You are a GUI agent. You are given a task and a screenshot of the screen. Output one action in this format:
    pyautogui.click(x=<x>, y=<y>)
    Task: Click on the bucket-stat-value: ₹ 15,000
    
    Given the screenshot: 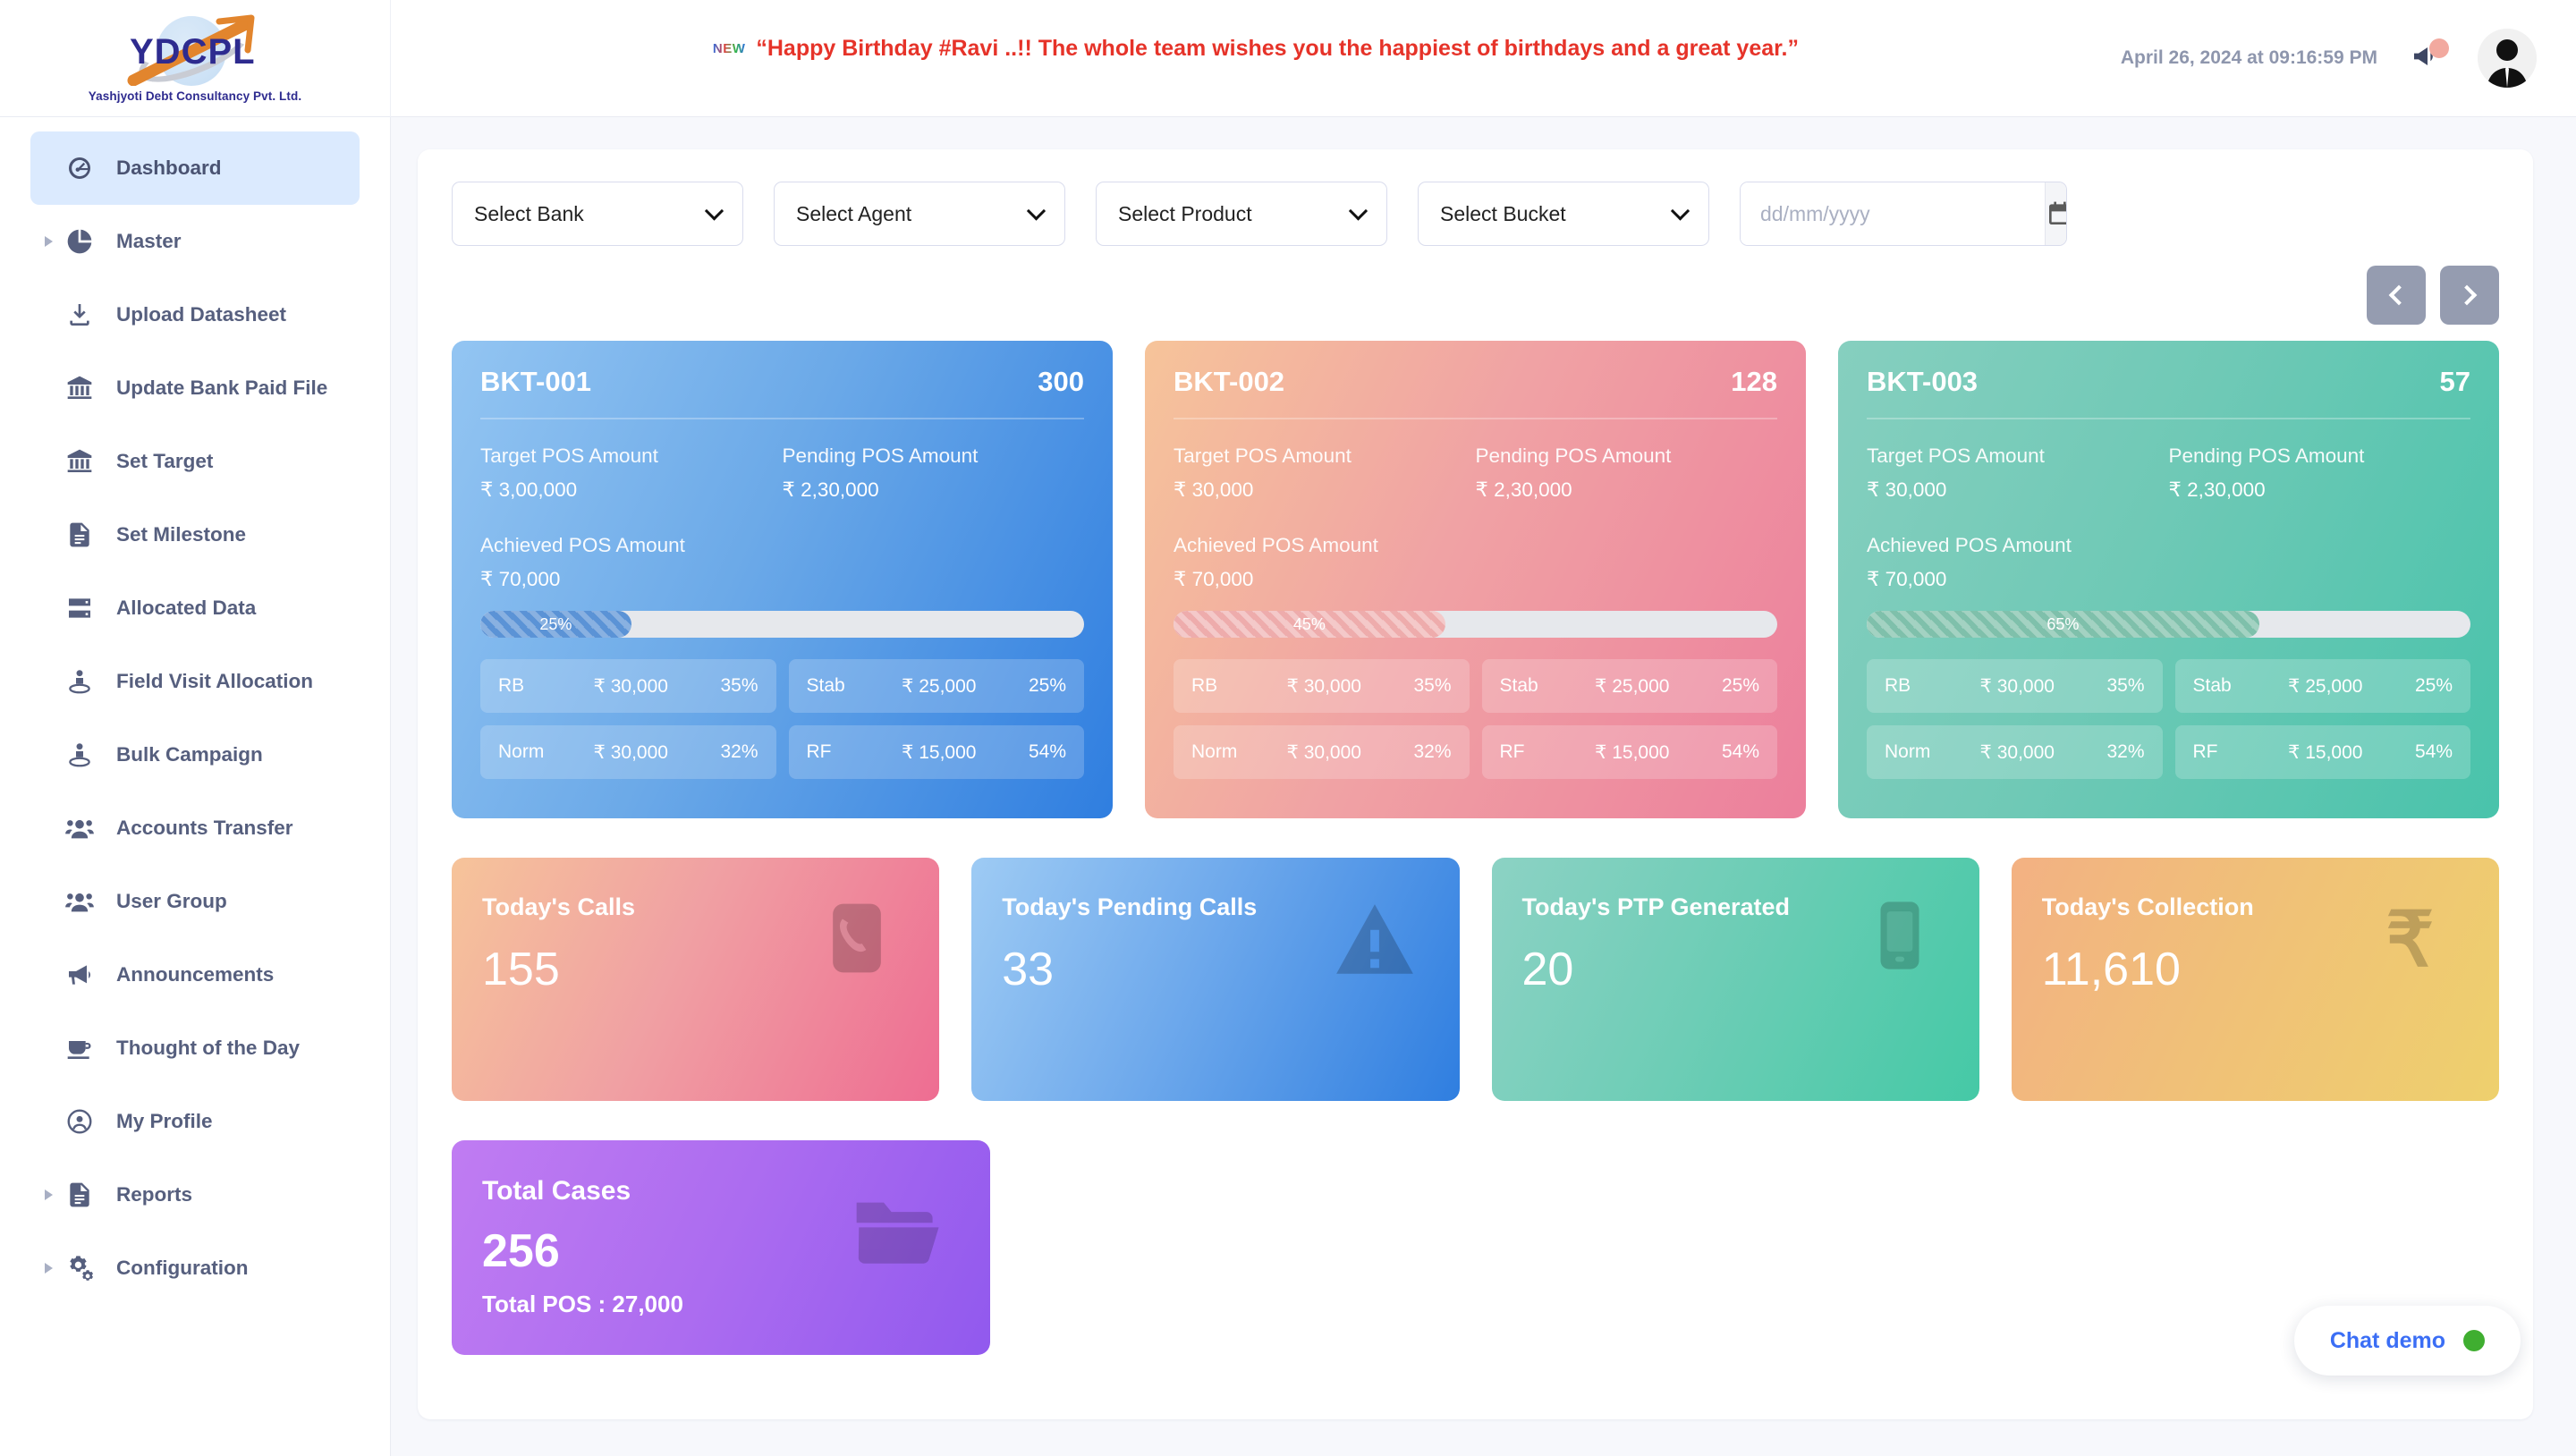 What is the action you would take?
    pyautogui.click(x=939, y=752)
    